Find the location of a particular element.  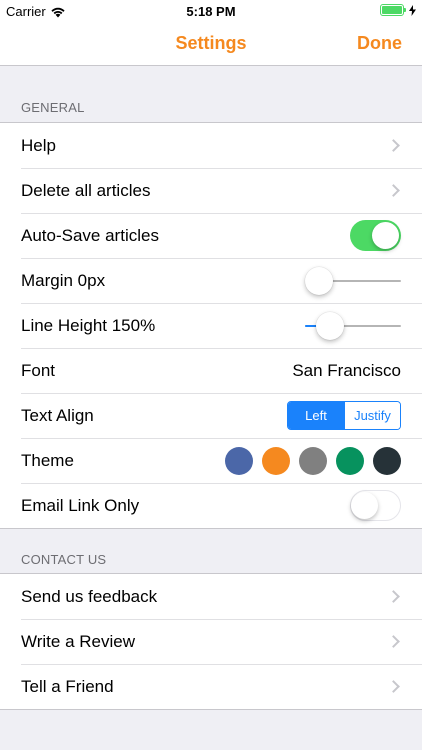

theme-swatch-gray is located at coordinates (313, 460).